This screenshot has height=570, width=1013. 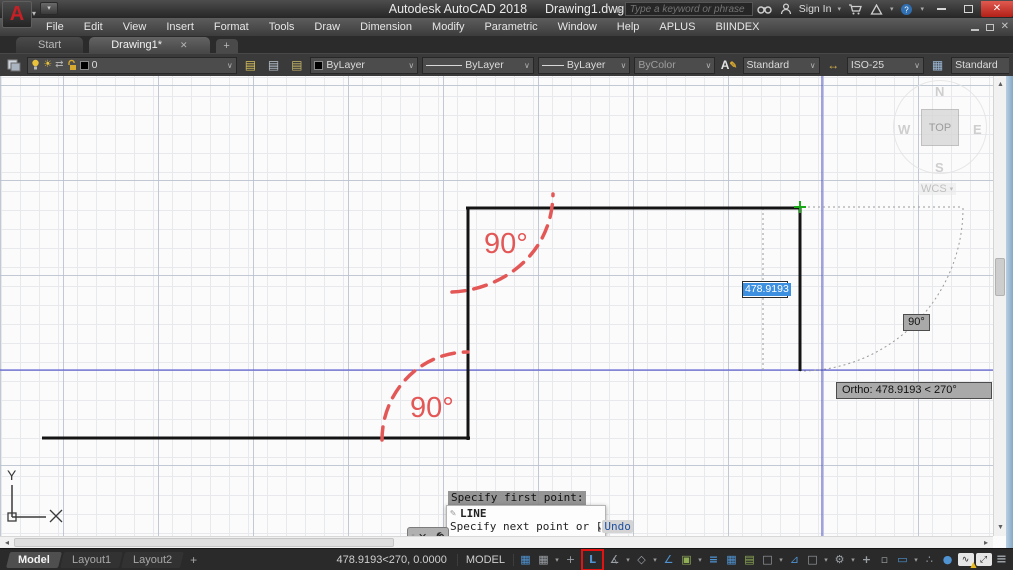 I want to click on sign-in-button: Sign In, so click(x=815, y=9).